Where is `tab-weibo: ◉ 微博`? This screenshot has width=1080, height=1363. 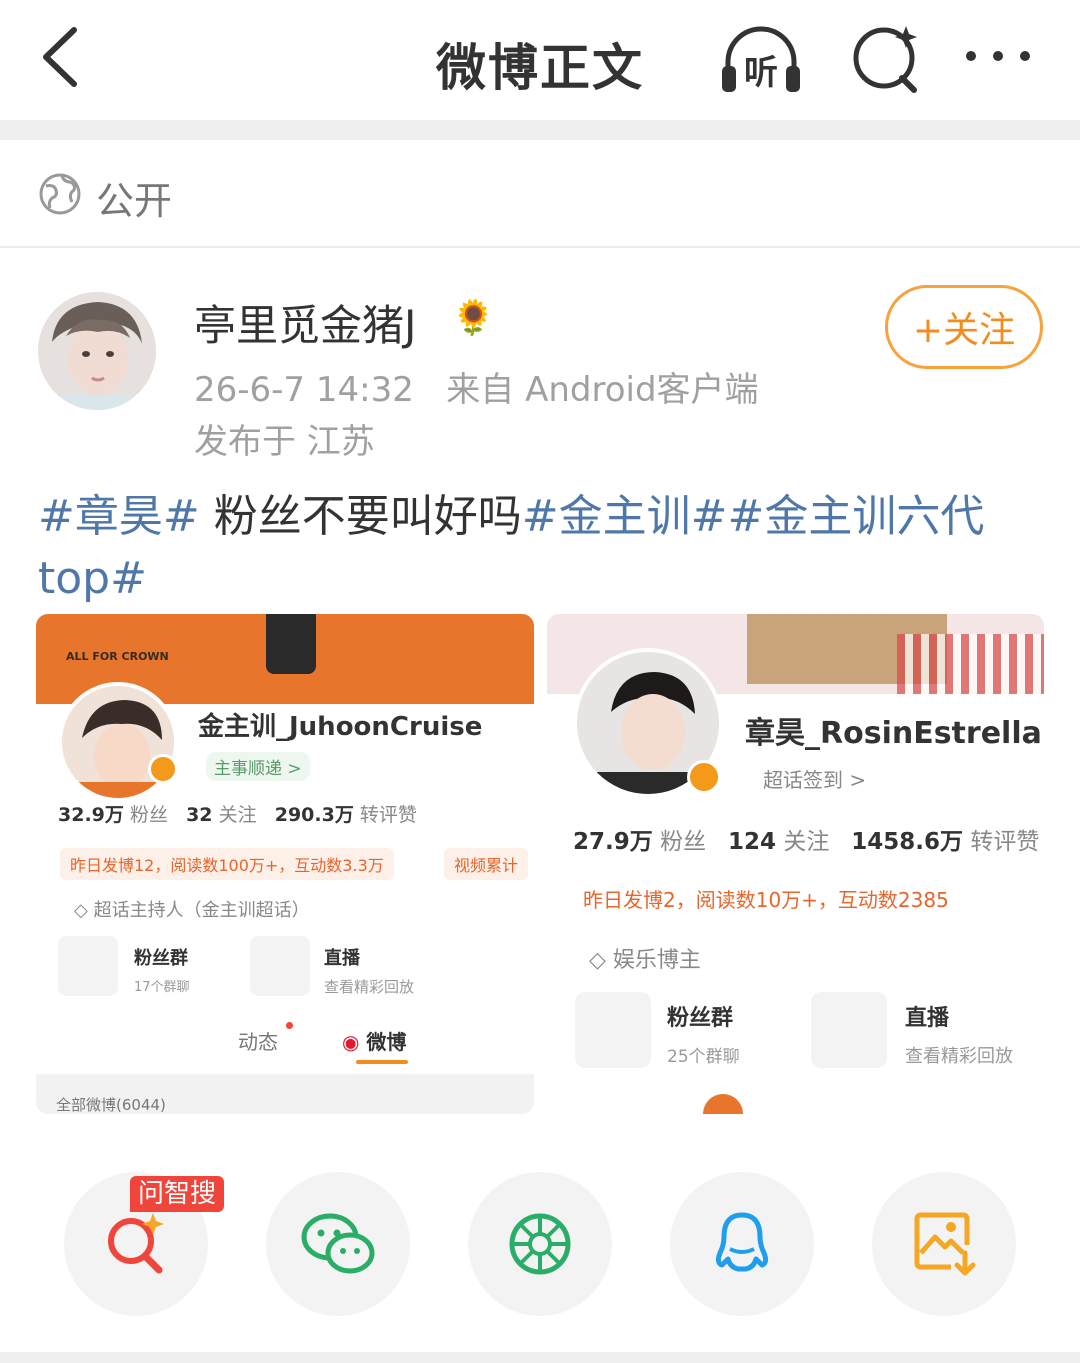 tab-weibo: ◉ 微博 is located at coordinates (374, 1042).